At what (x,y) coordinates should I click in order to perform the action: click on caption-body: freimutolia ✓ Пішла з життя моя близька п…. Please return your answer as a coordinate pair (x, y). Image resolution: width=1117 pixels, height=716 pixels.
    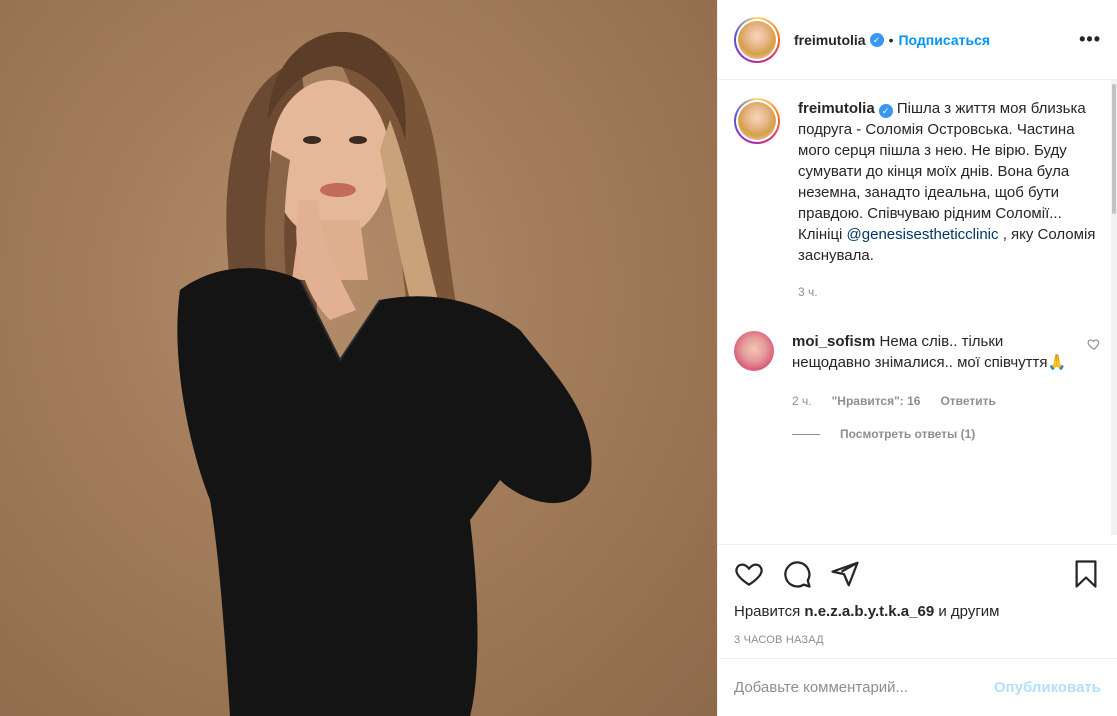
    Looking at the image, I should click on (949, 200).